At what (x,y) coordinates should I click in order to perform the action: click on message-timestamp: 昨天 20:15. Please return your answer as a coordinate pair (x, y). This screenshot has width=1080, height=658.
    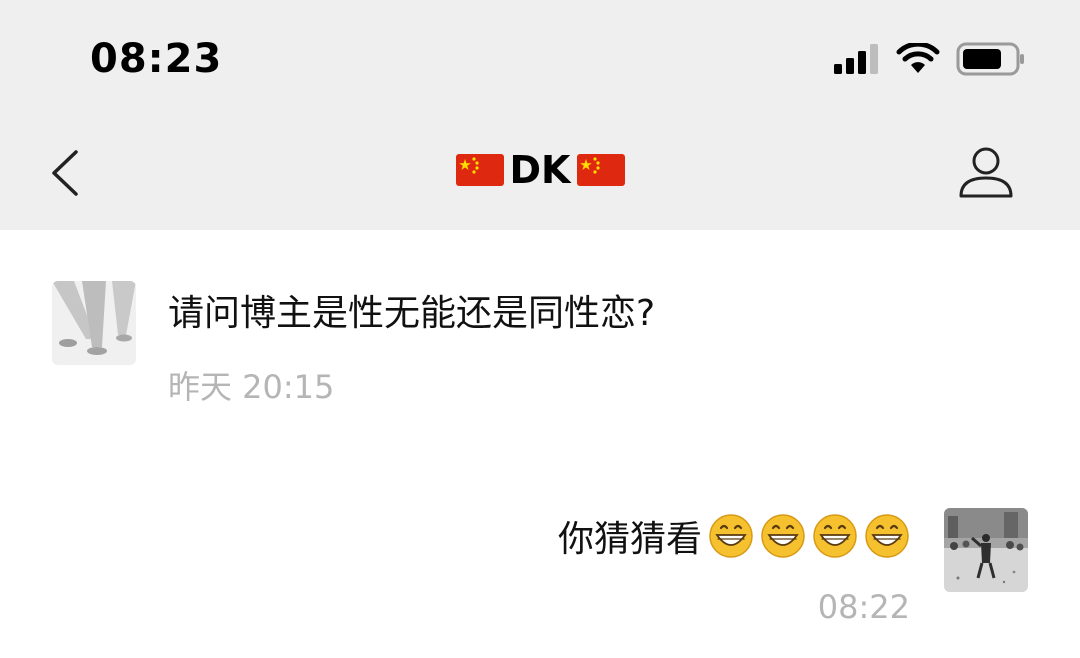
    Looking at the image, I should click on (251, 387).